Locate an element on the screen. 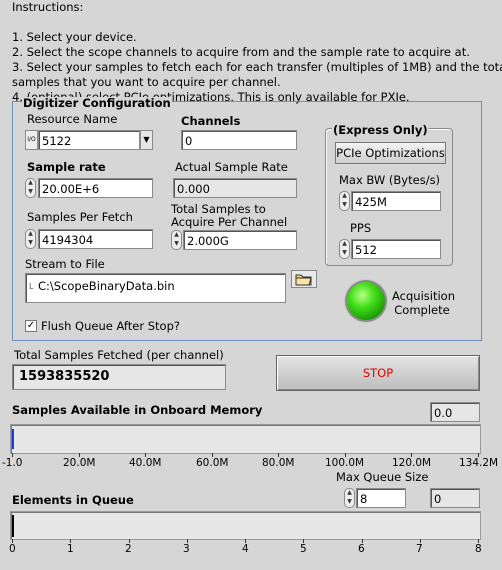 The width and height of the screenshot is (502, 570). onboard-memory-tick-label: 80.0M is located at coordinates (278, 463).